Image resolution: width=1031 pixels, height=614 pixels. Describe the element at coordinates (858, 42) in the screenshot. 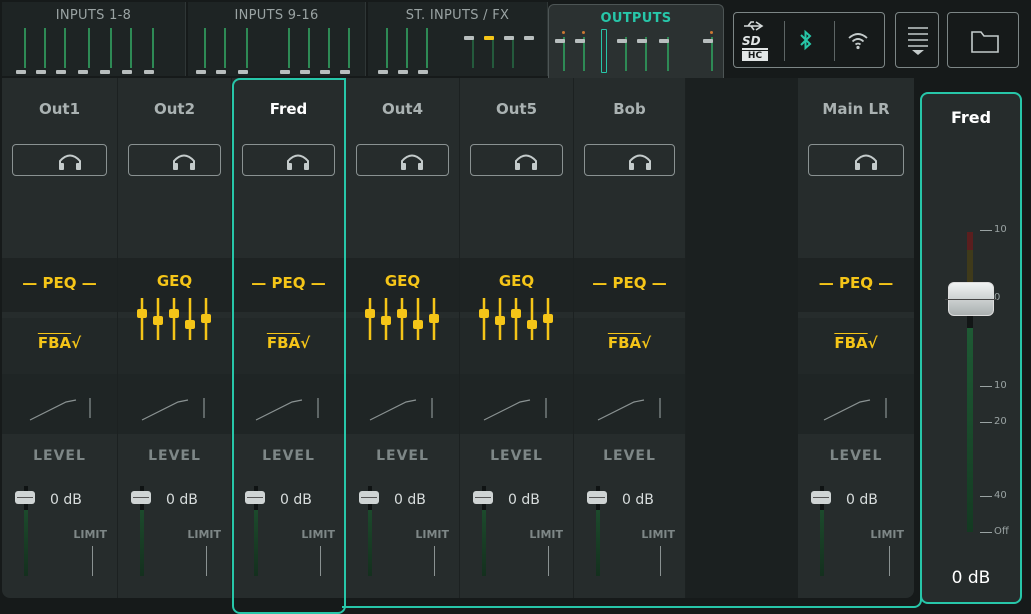

I see `wifi-icon` at that location.